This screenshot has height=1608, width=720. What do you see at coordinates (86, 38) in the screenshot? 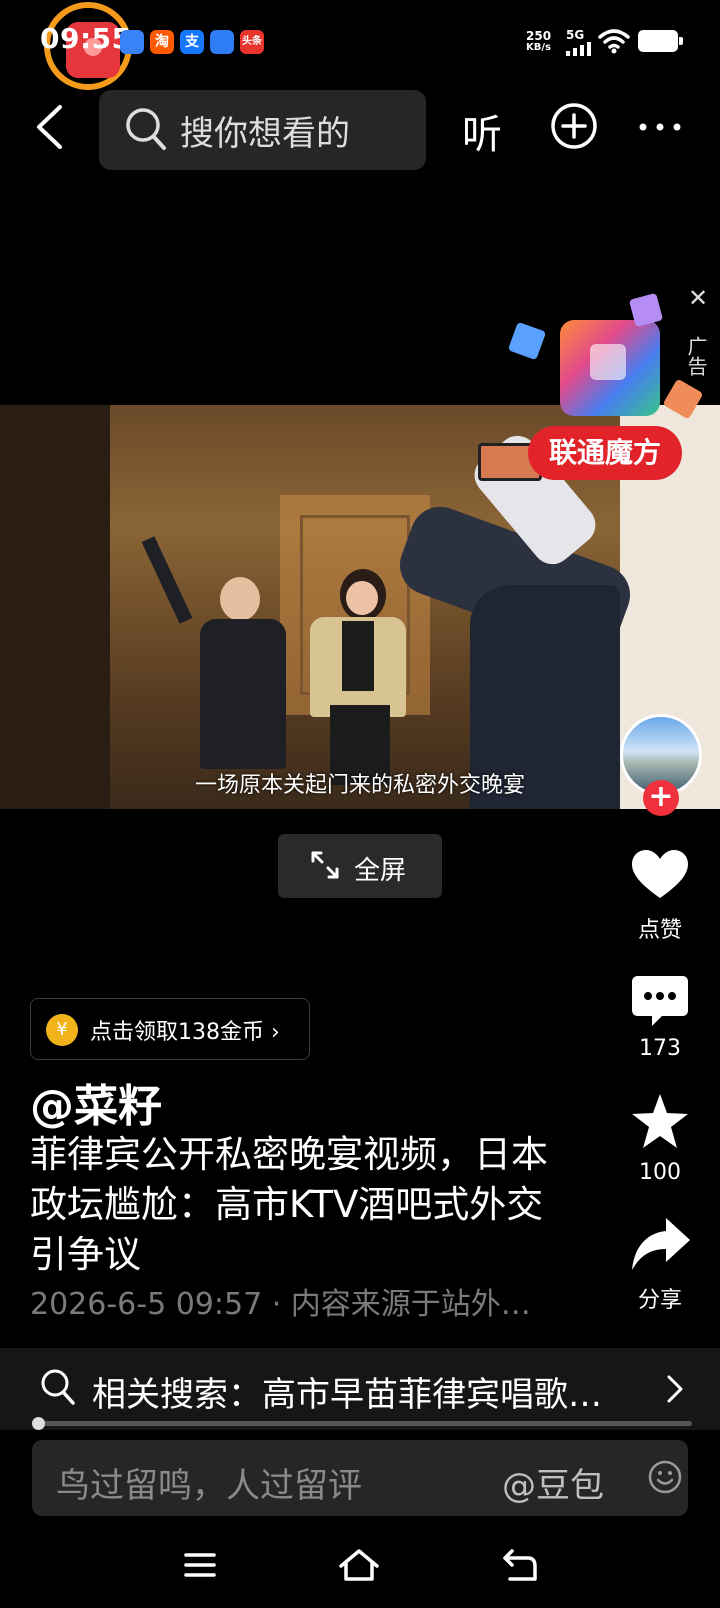
I see `status-time: 09:55` at bounding box center [86, 38].